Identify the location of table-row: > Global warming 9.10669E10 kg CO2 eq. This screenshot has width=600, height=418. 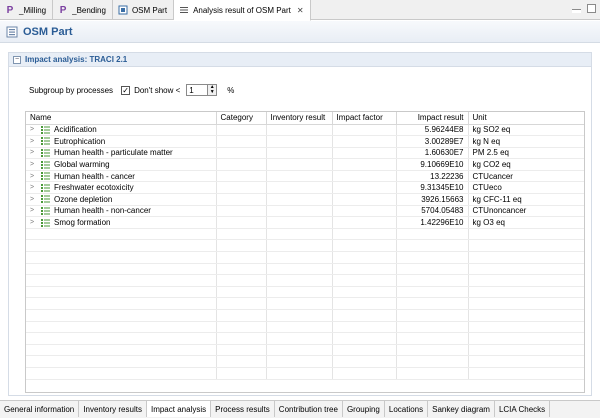
(305, 164).